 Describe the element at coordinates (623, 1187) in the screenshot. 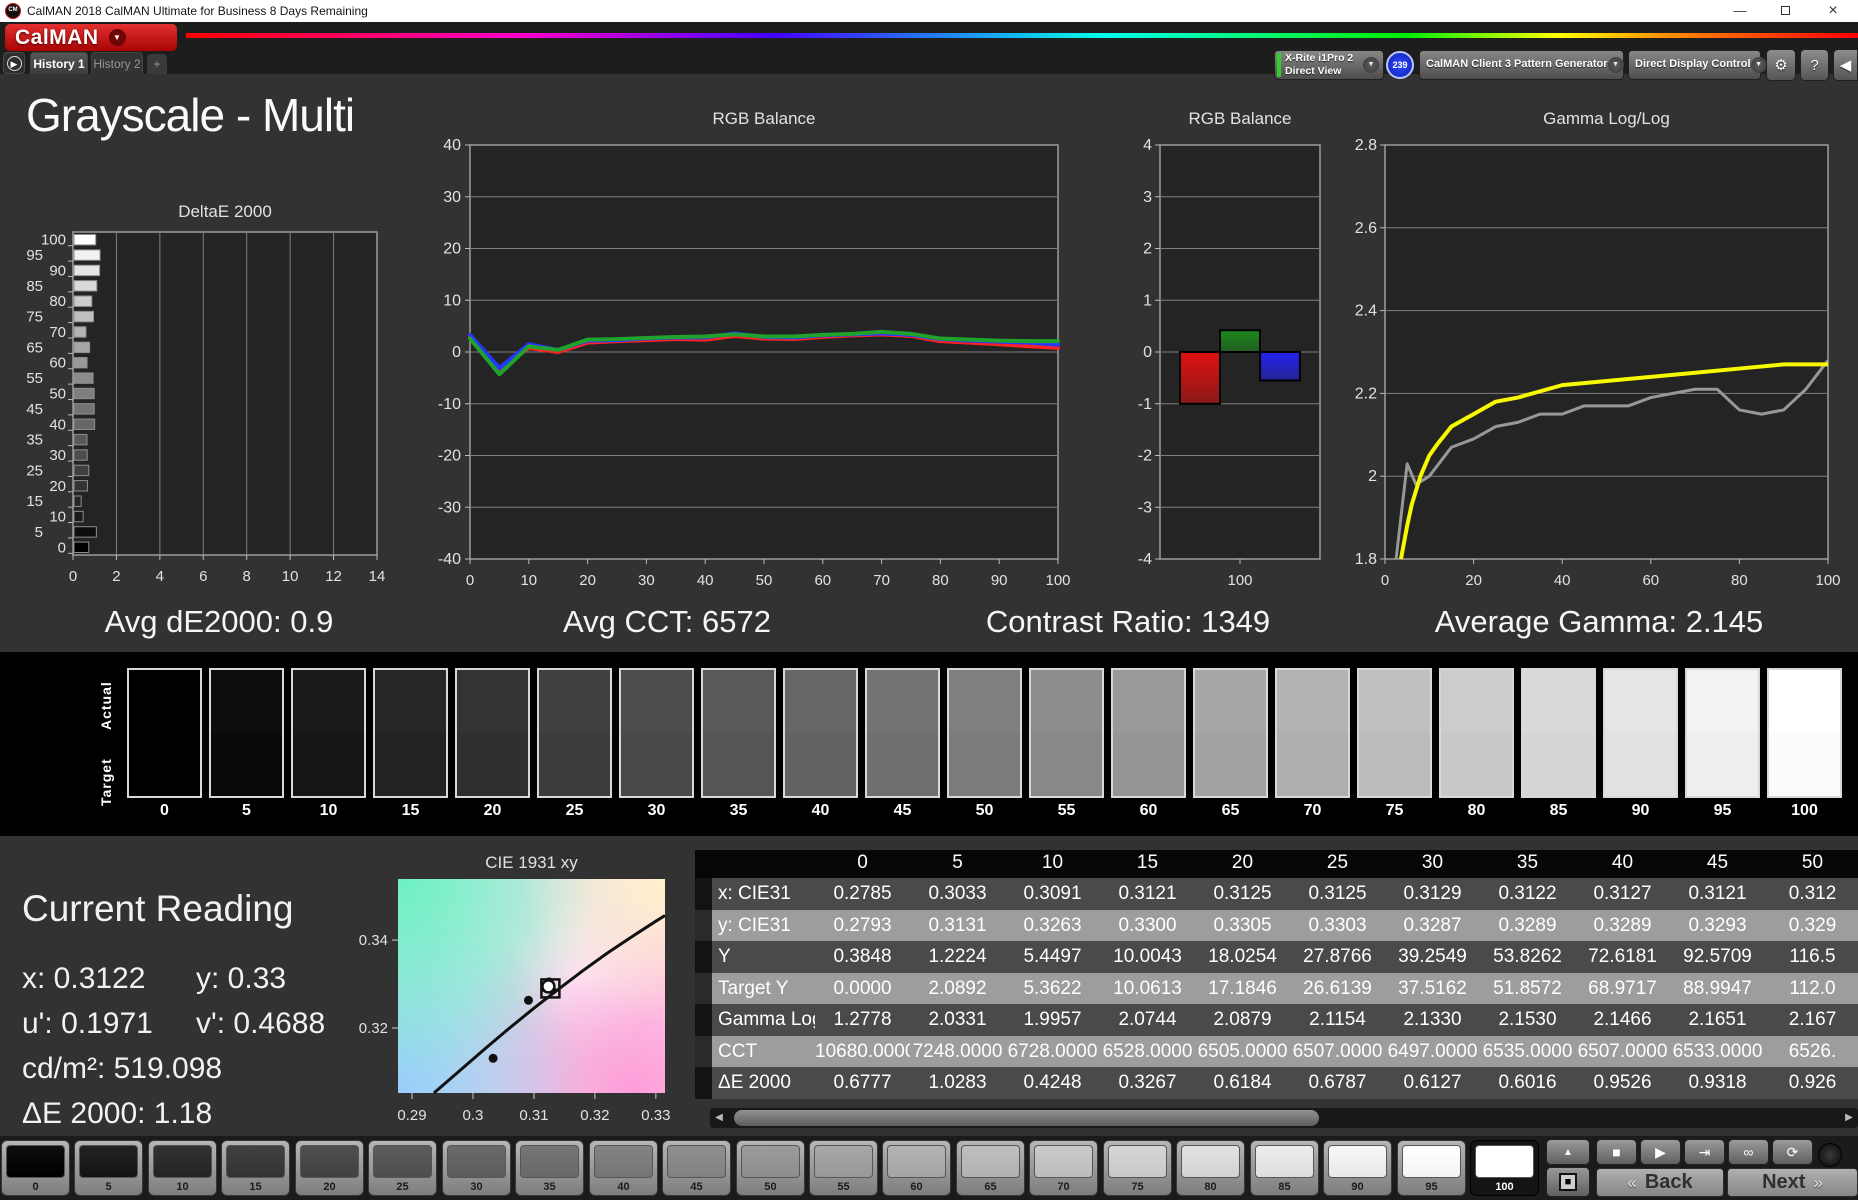

I see `pattern-level-label: 40` at that location.